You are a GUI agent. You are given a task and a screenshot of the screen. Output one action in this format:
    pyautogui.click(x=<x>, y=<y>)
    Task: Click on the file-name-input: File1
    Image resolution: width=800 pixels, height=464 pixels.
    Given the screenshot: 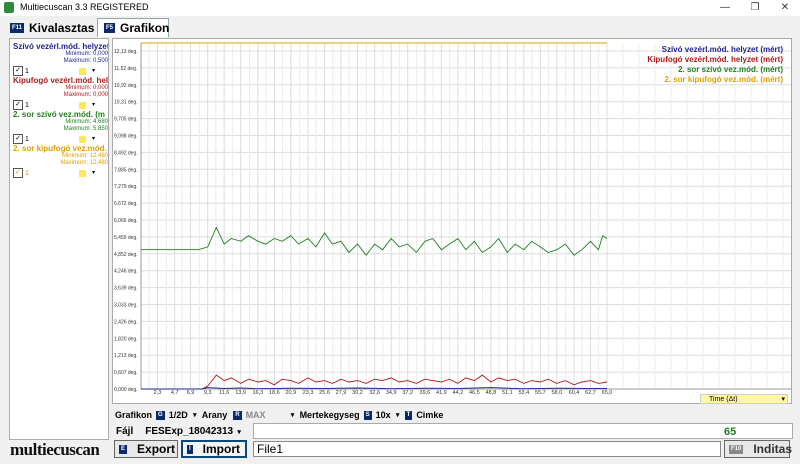 What is the action you would take?
    pyautogui.click(x=487, y=449)
    